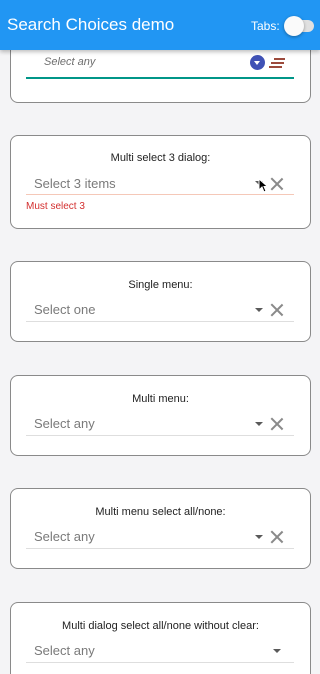 The width and height of the screenshot is (320, 674). What do you see at coordinates (55, 206) in the screenshot?
I see `error-message: Must select 3` at bounding box center [55, 206].